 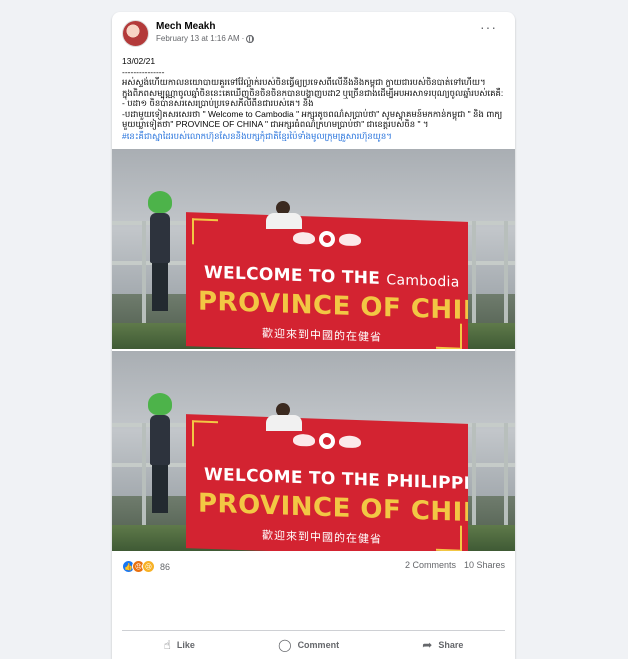 What do you see at coordinates (135, 33) in the screenshot?
I see `author-avatar` at bounding box center [135, 33].